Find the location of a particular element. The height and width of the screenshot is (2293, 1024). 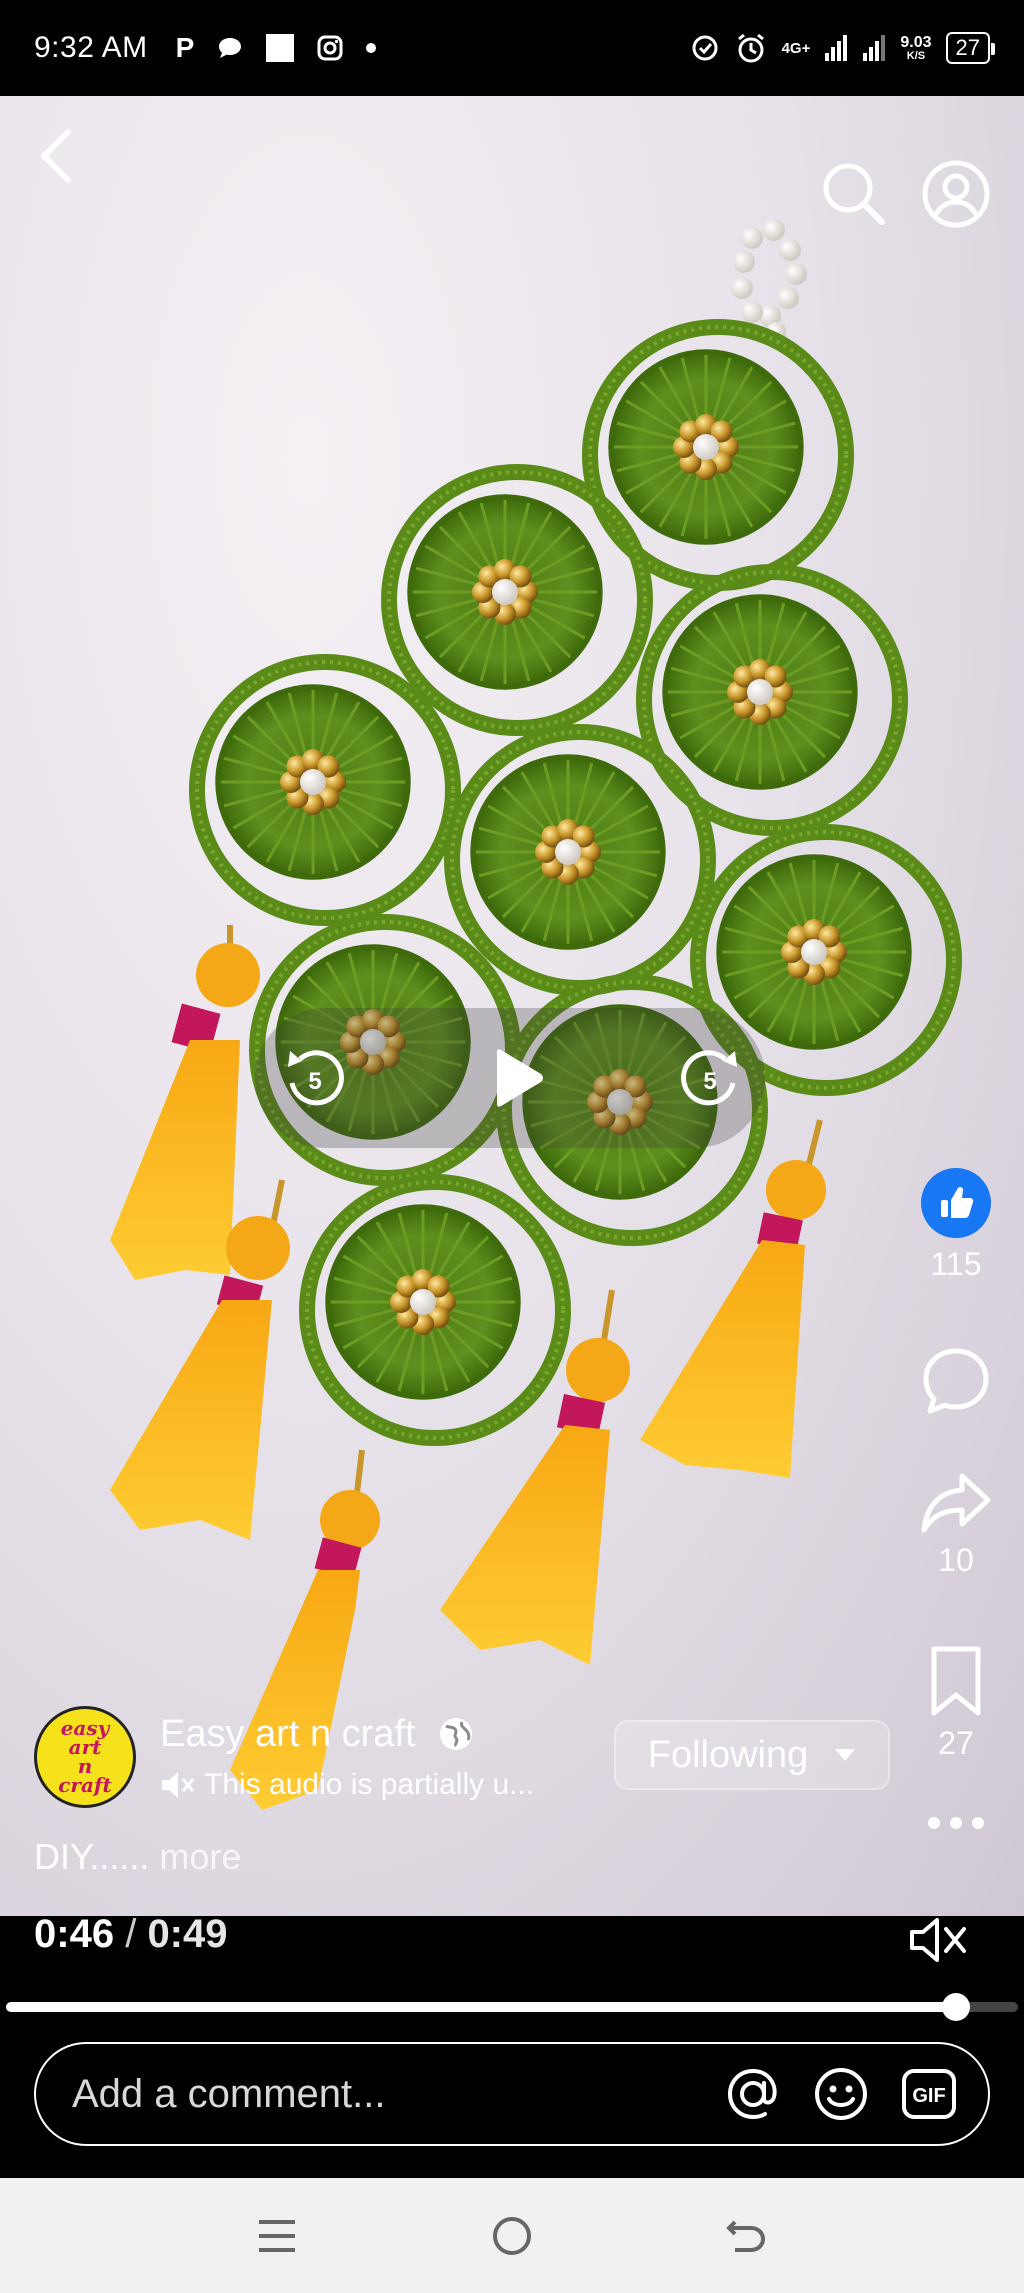

progress-scrubber is located at coordinates (956, 2007).